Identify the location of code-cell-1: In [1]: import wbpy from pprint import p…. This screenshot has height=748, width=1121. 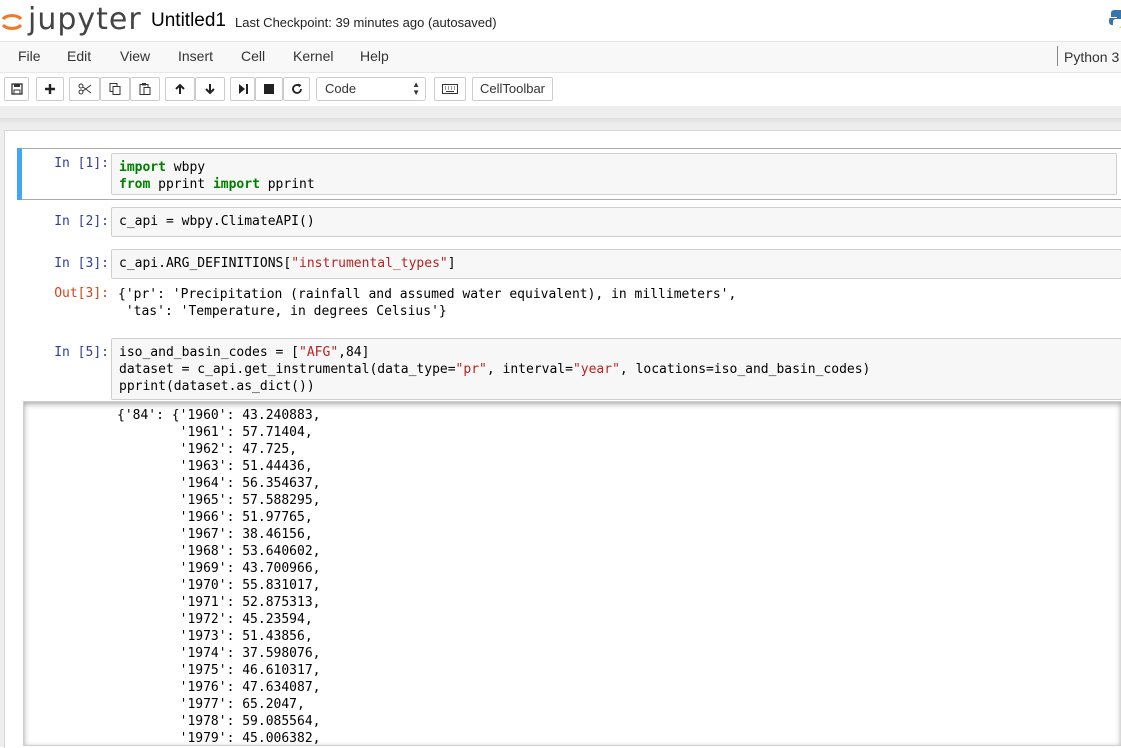
(569, 174).